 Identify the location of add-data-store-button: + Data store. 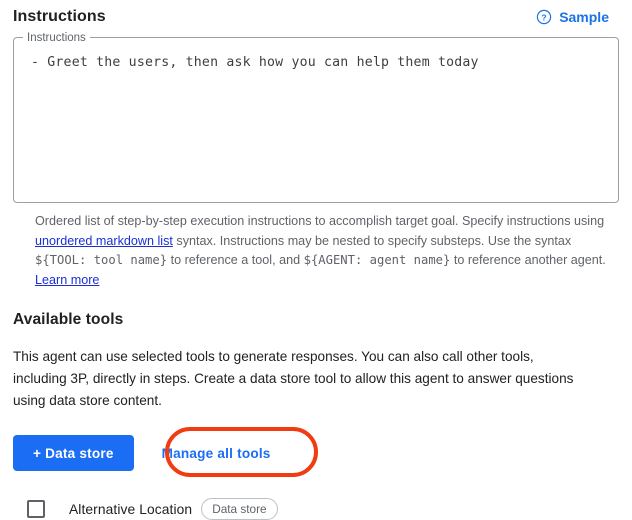
(73, 453).